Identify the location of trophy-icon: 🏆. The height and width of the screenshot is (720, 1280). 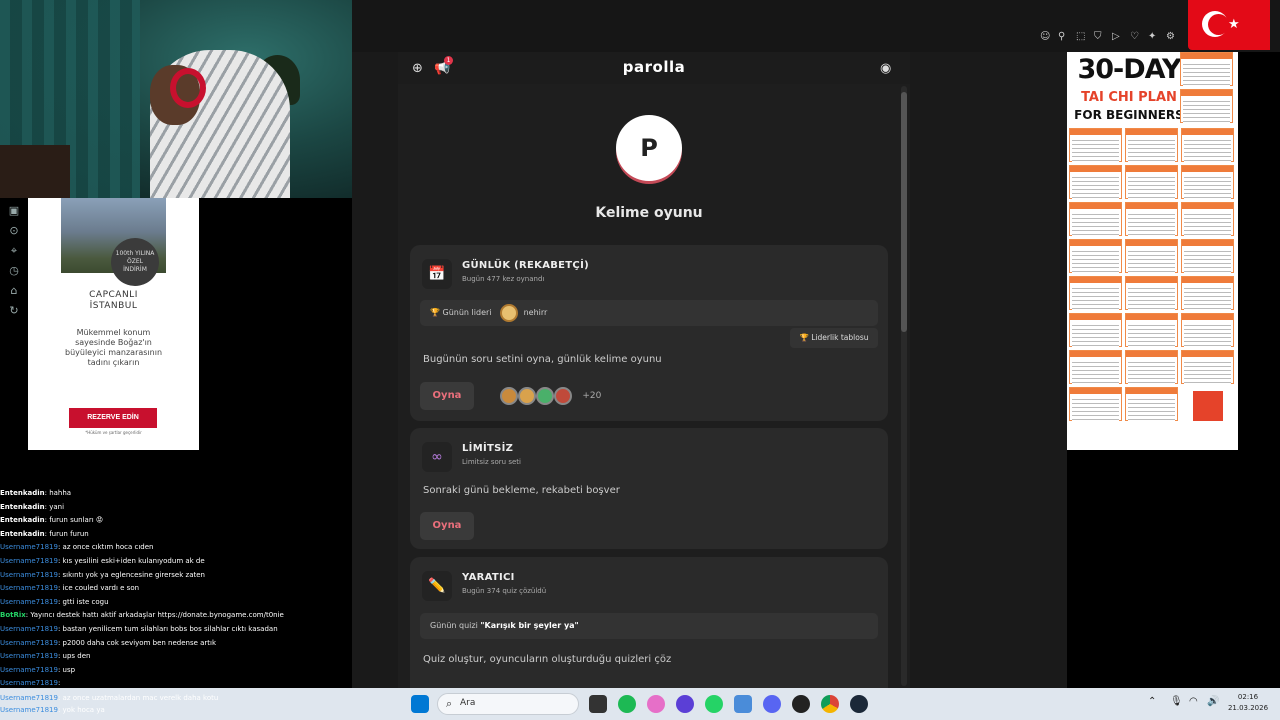
(435, 312).